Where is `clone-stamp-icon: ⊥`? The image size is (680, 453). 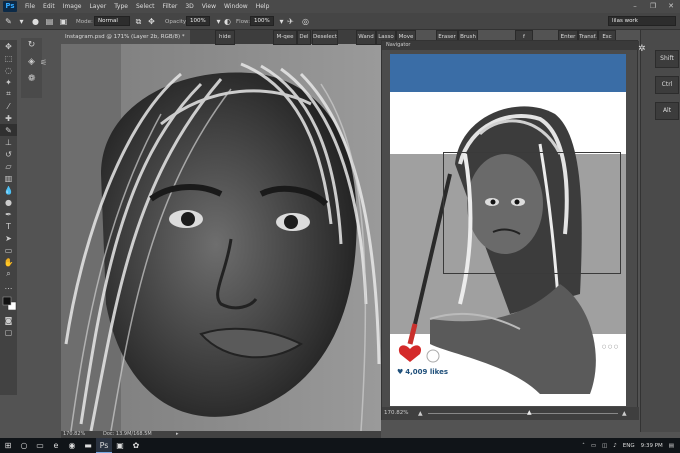 clone-stamp-icon: ⊥ is located at coordinates (8, 142).